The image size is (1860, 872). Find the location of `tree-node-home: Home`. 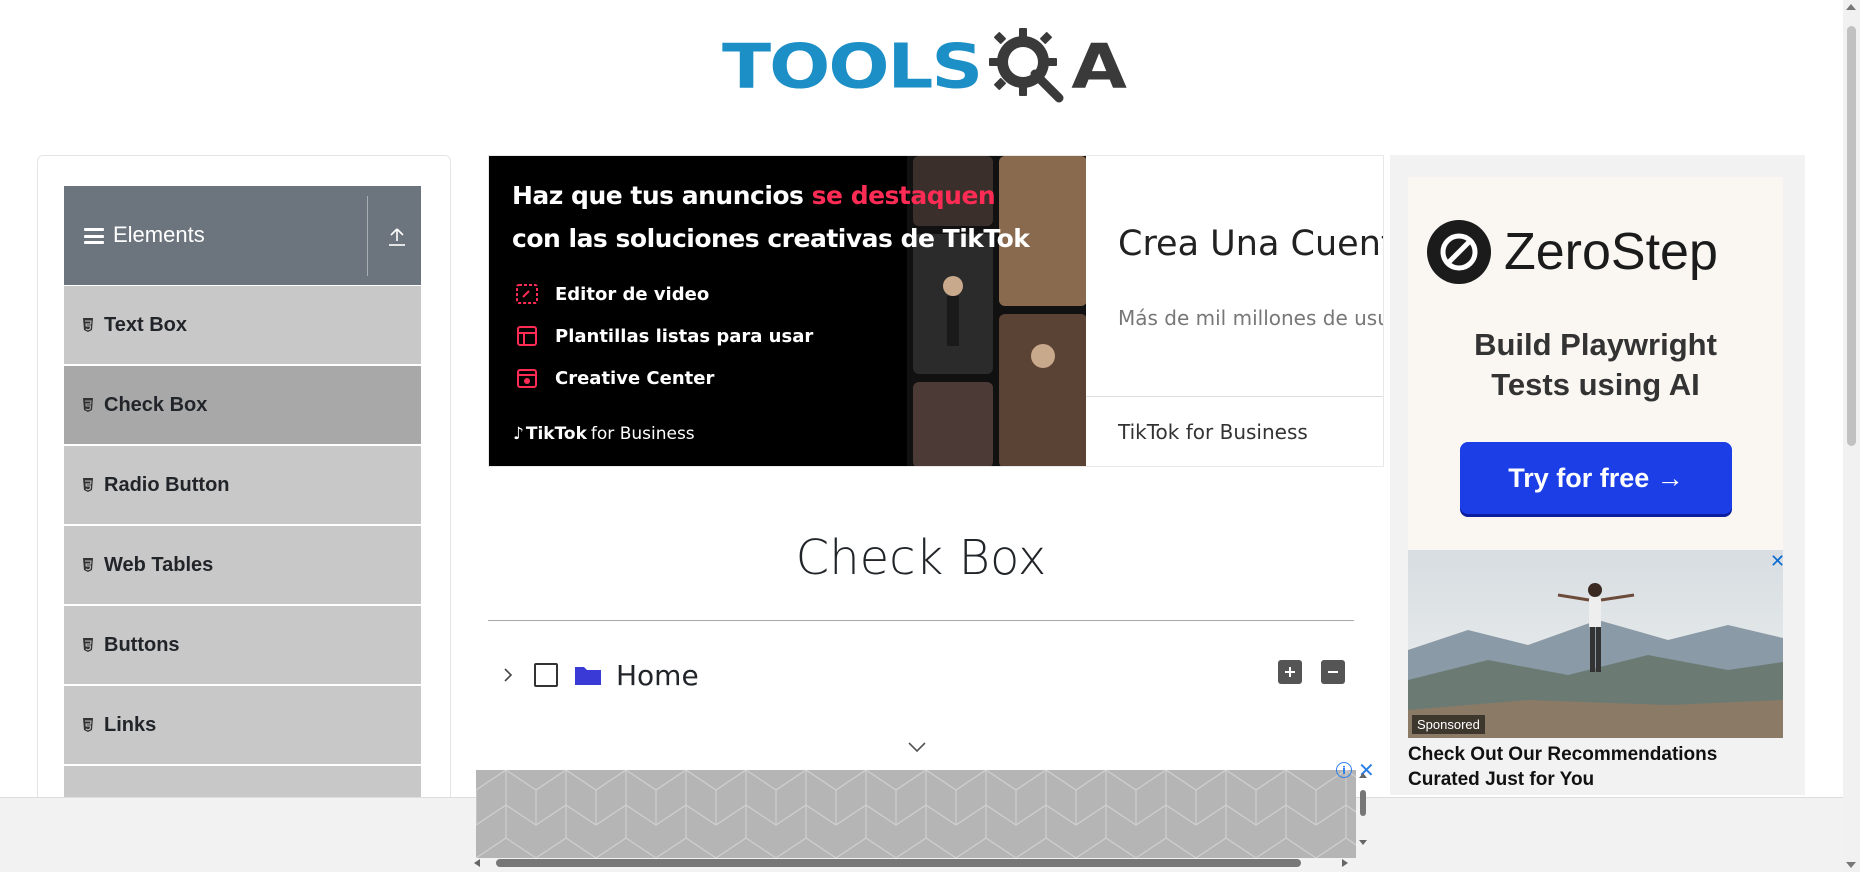

tree-node-home: Home is located at coordinates (597, 675).